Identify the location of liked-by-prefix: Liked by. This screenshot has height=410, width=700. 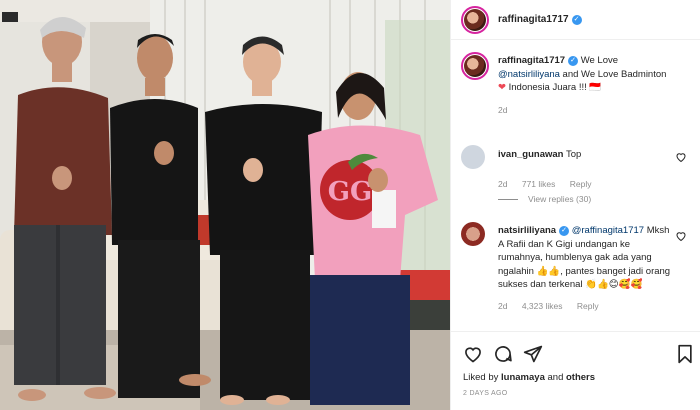
(482, 377).